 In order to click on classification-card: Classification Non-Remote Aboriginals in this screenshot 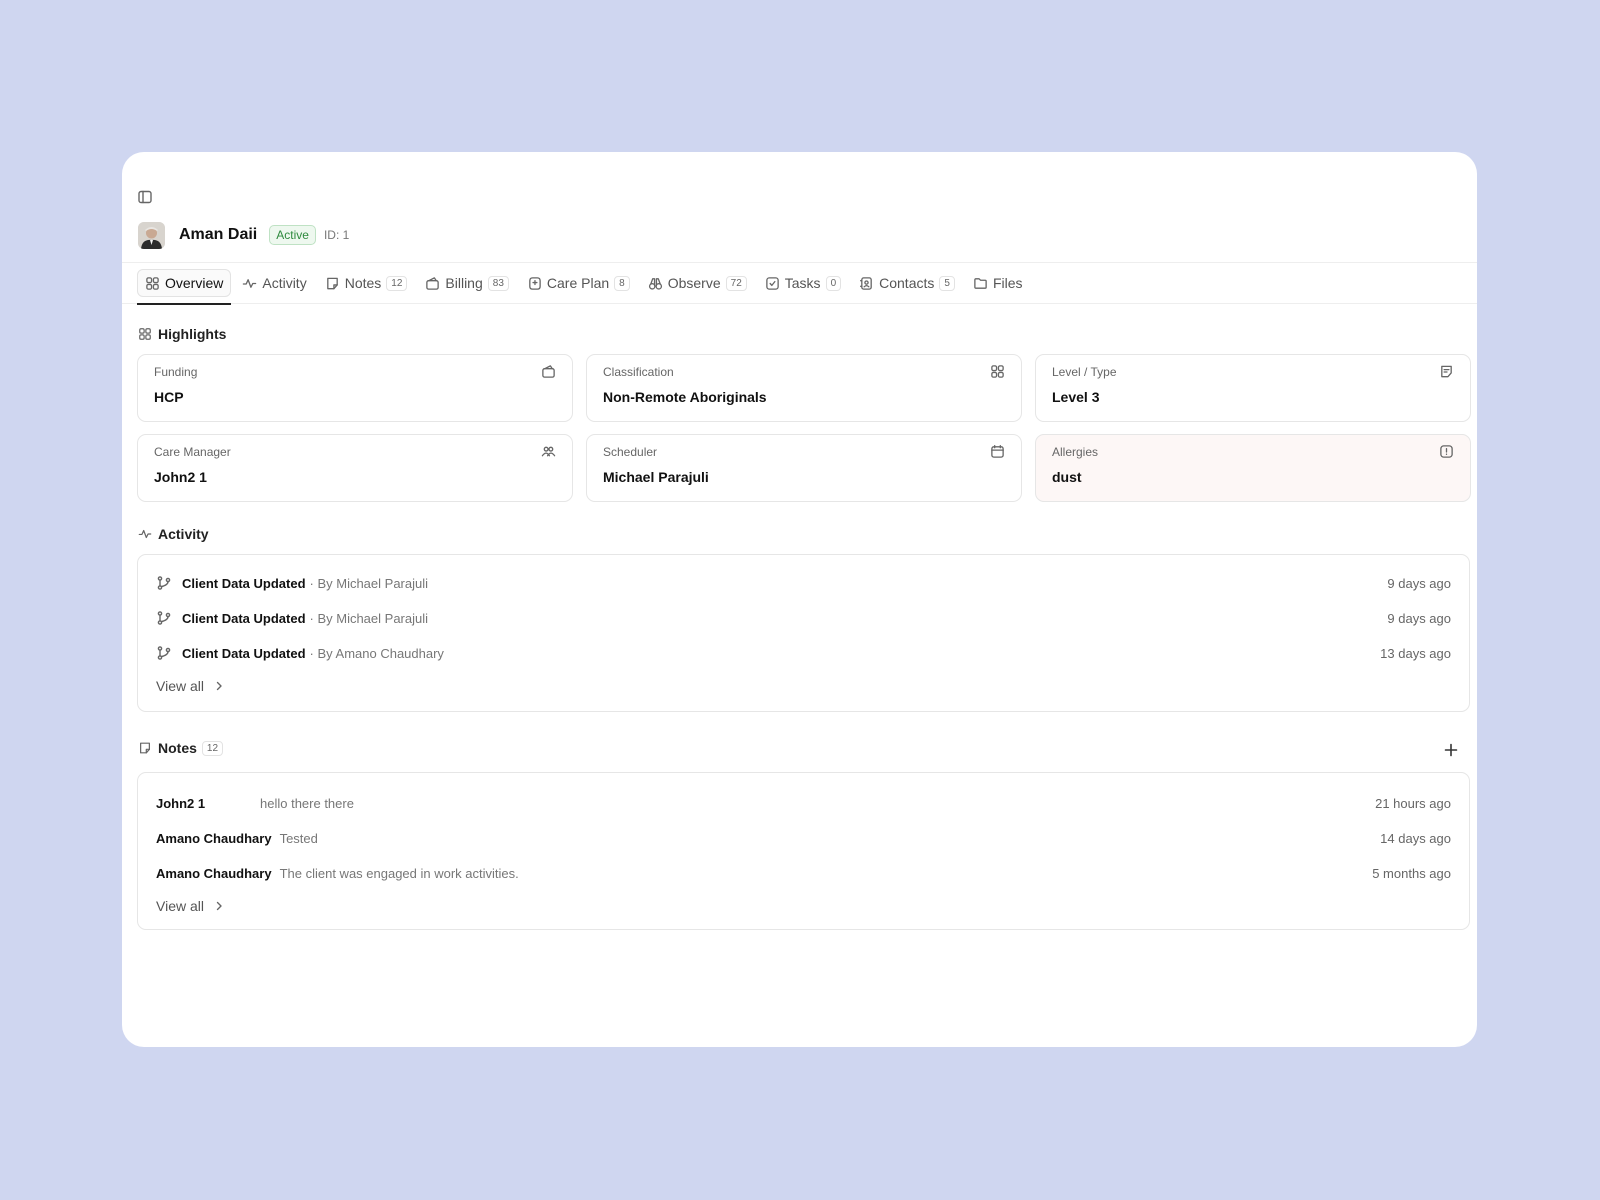, I will do `click(804, 388)`.